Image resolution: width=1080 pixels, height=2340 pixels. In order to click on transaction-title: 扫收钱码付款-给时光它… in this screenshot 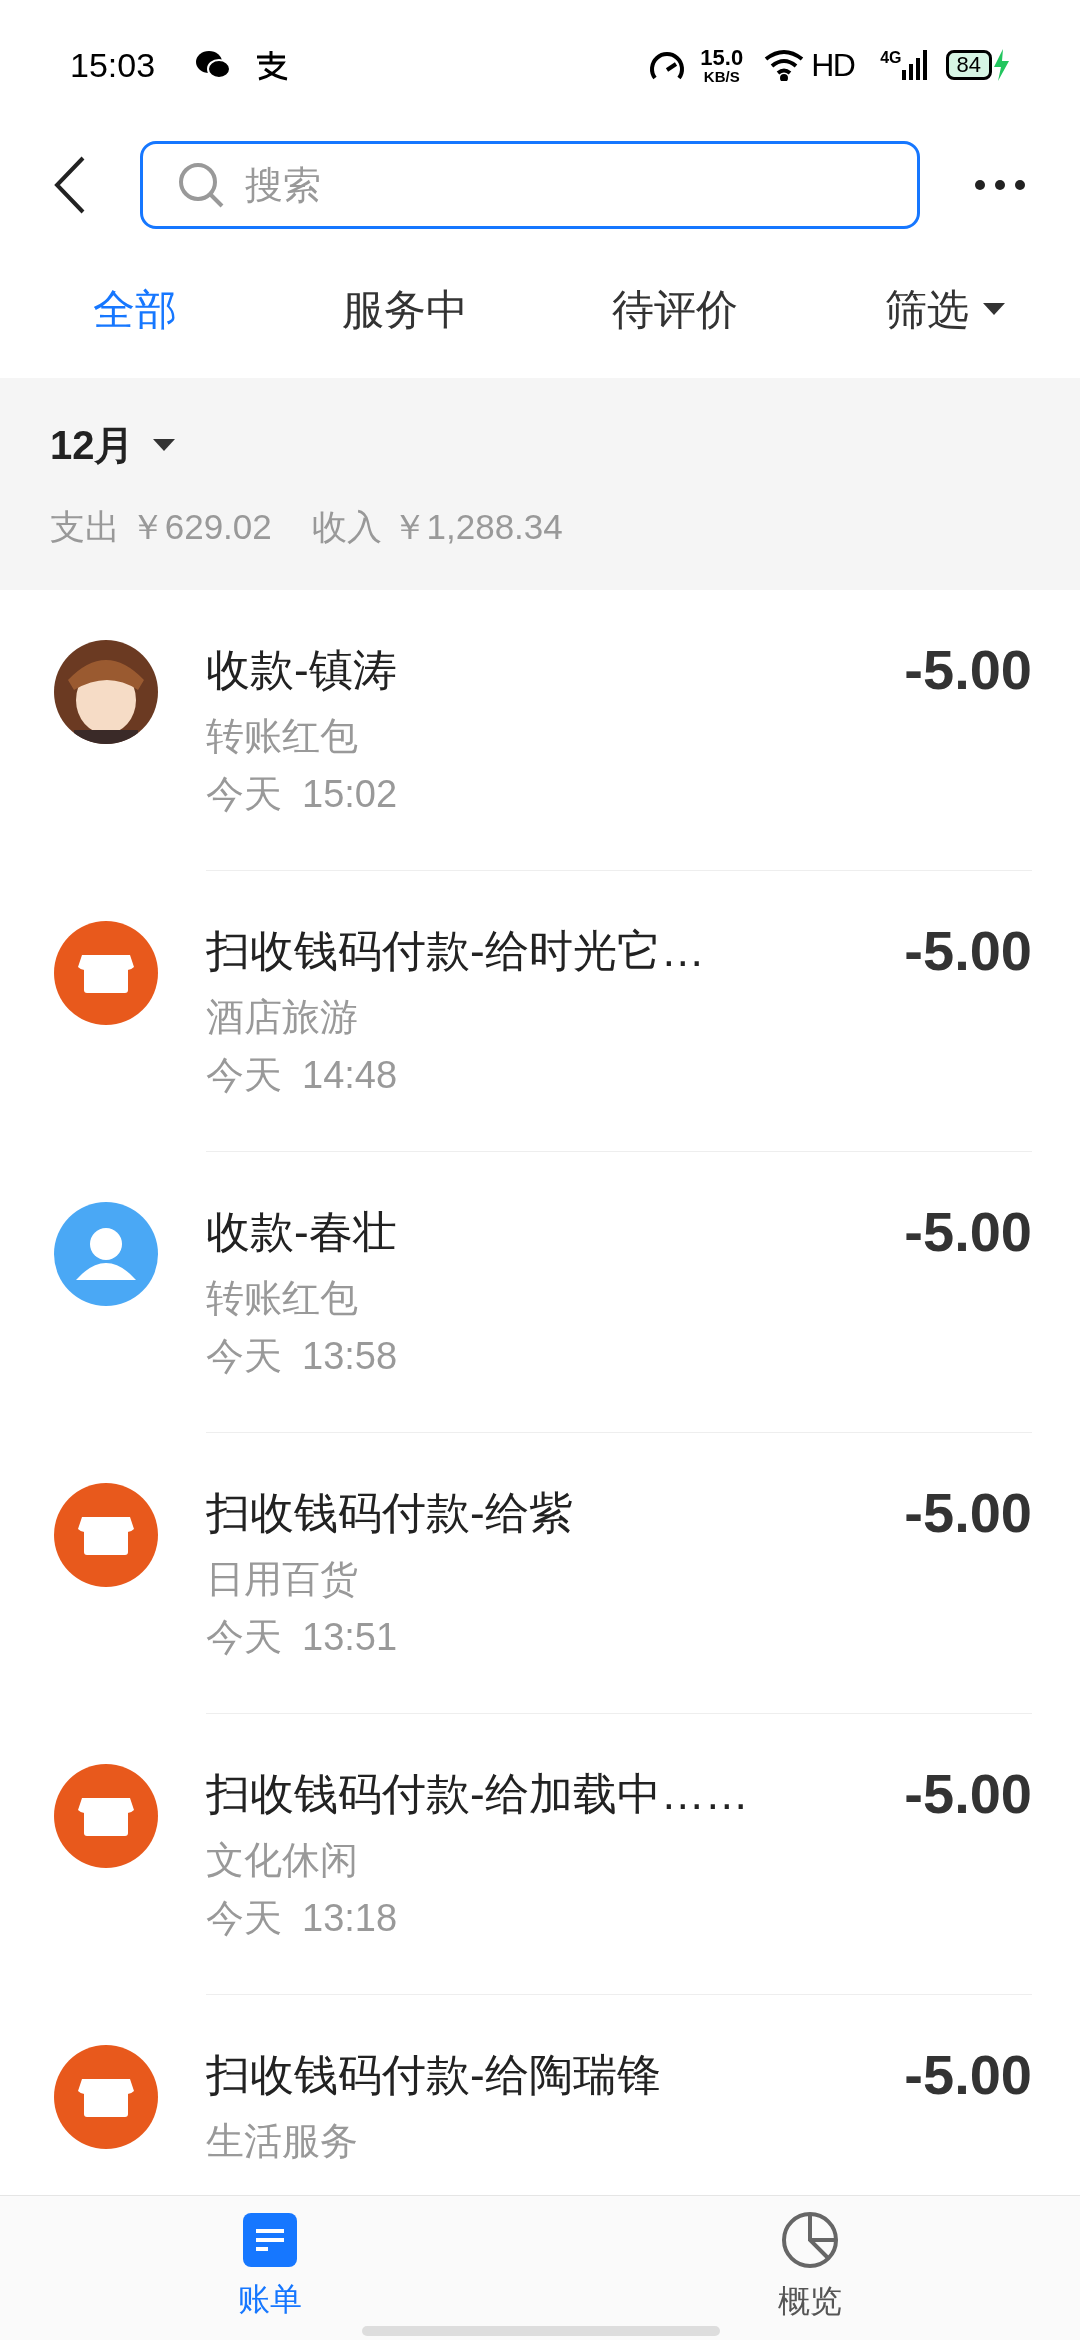, I will do `click(455, 951)`.